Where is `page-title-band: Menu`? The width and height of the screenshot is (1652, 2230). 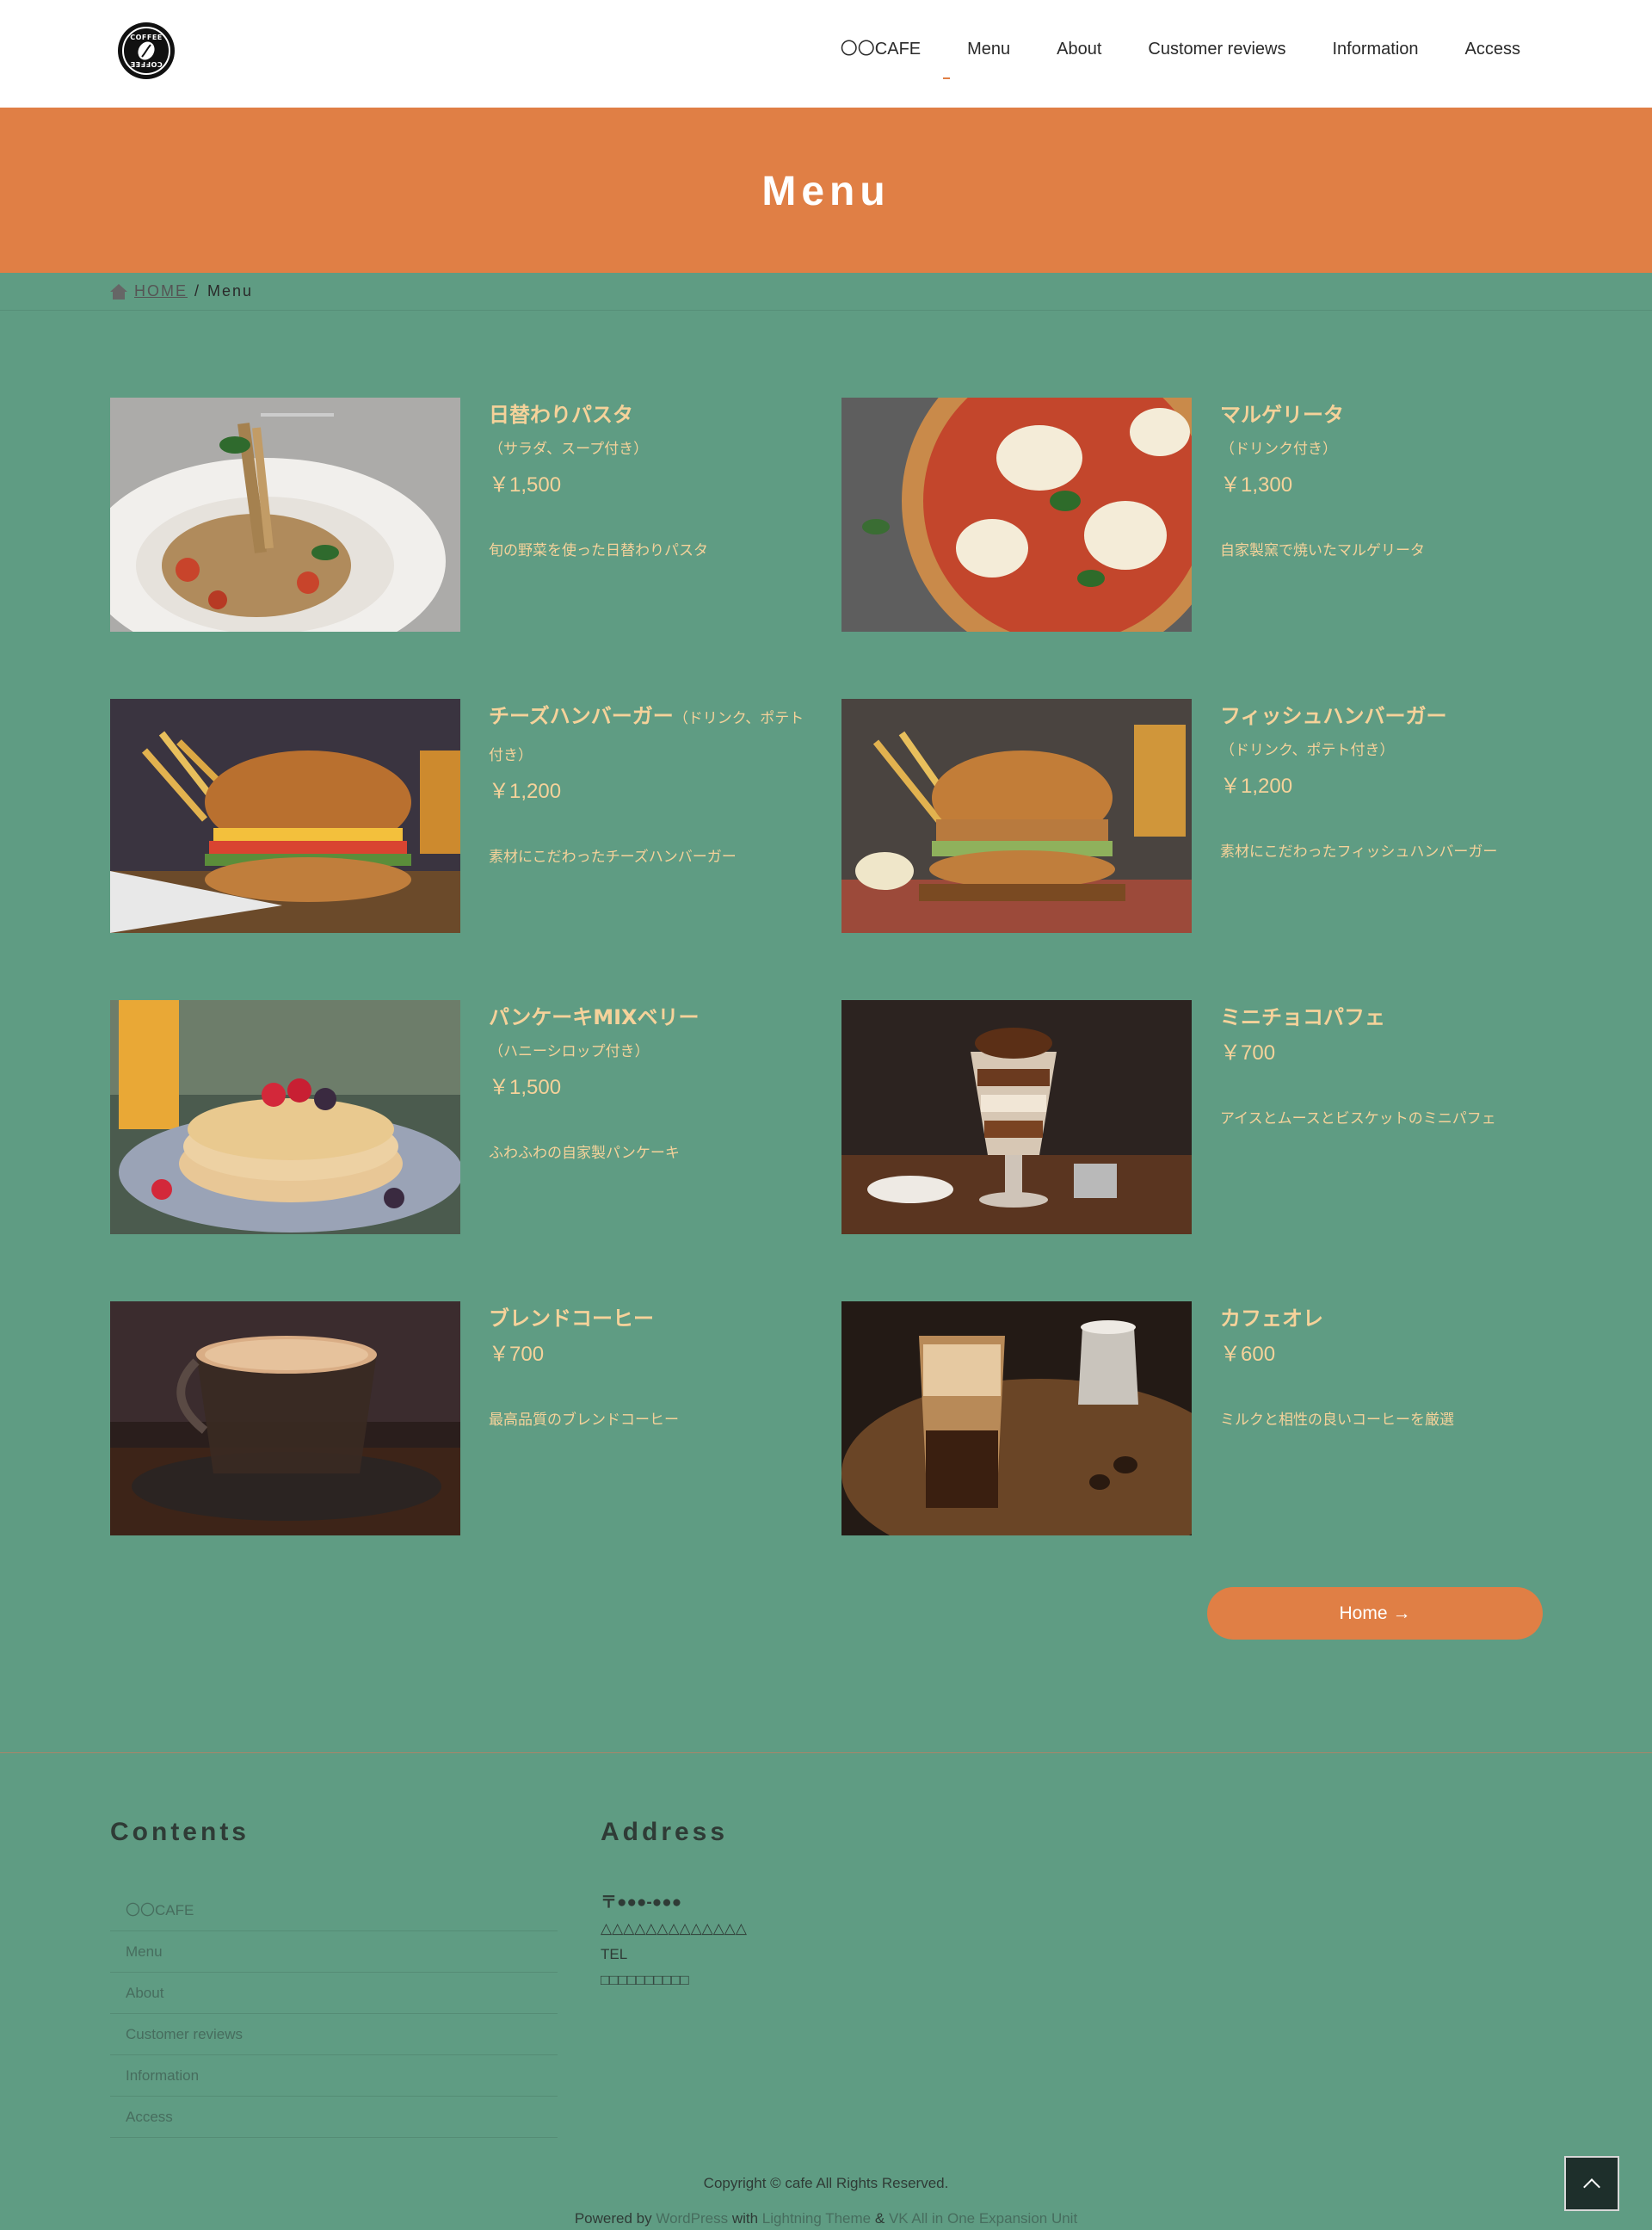 page-title-band: Menu is located at coordinates (826, 190).